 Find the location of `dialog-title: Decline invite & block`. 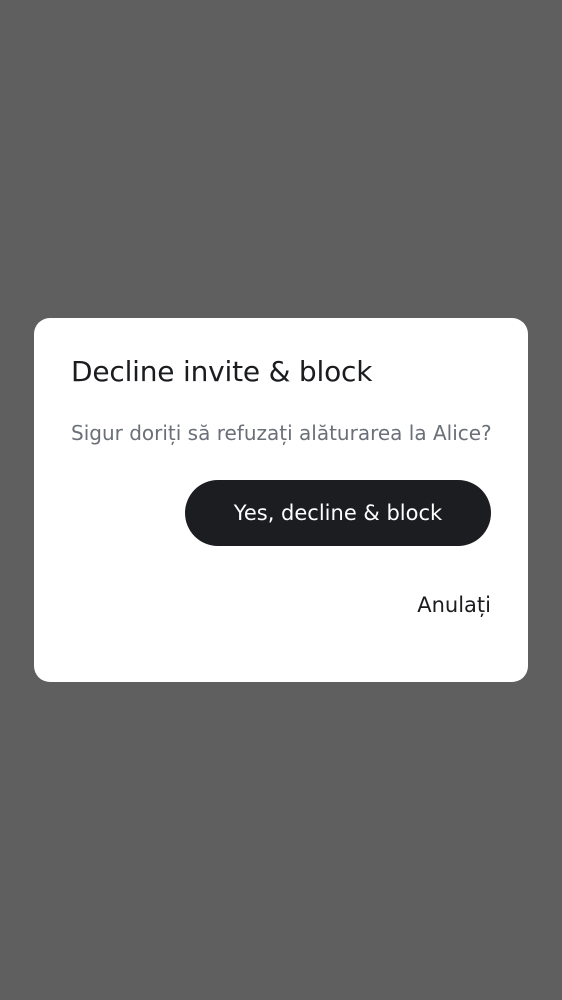

dialog-title: Decline invite & block is located at coordinates (222, 371).